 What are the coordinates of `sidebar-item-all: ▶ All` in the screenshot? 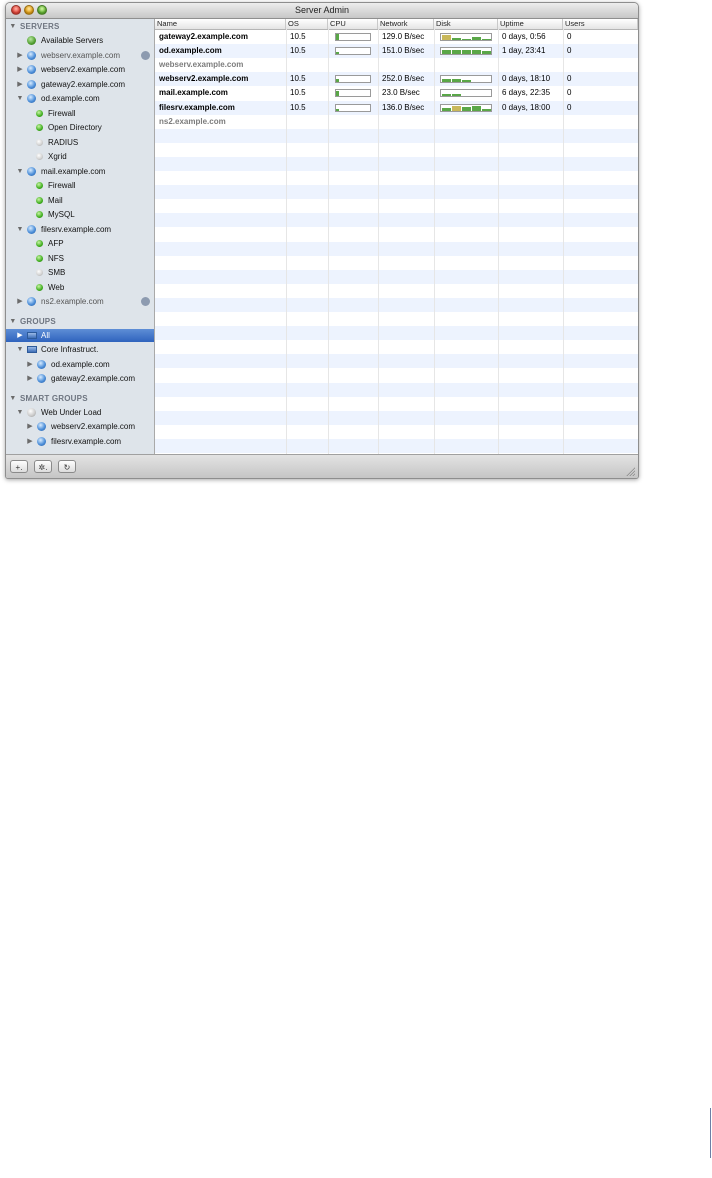 It's located at (80, 335).